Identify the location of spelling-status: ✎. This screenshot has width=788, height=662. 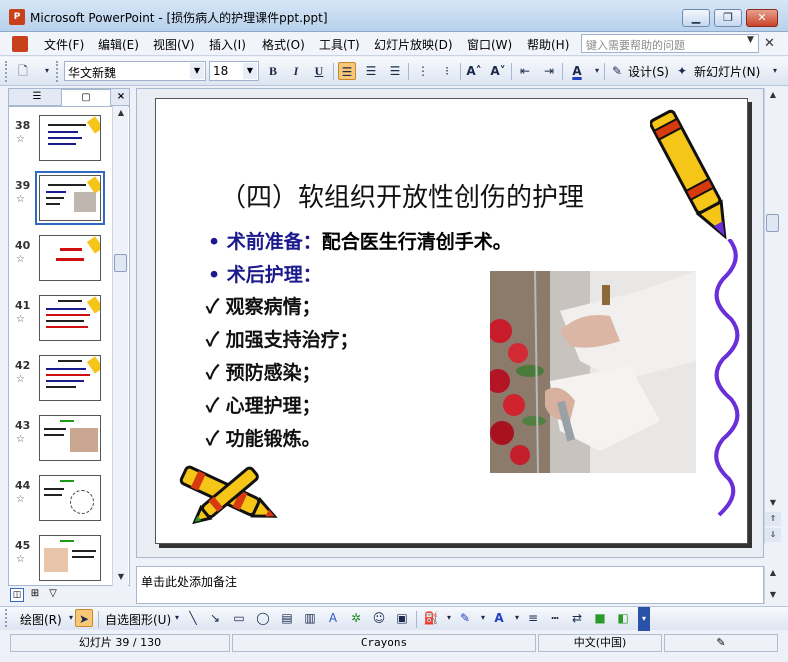
(721, 643).